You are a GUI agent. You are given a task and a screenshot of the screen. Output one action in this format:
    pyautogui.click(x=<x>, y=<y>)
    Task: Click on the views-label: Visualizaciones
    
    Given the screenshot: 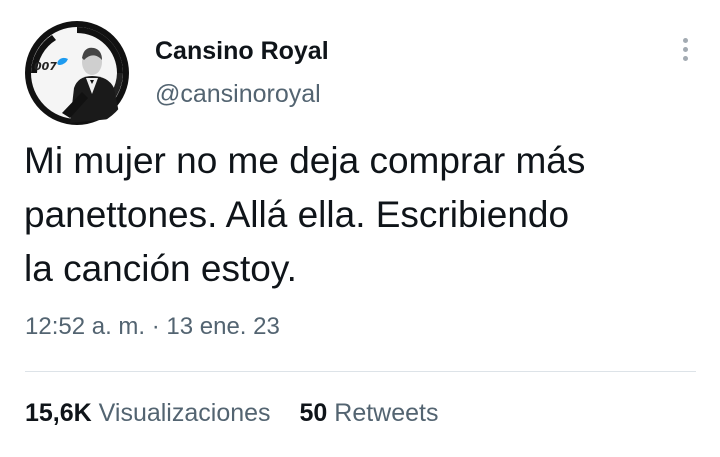 What is the action you would take?
    pyautogui.click(x=184, y=413)
    